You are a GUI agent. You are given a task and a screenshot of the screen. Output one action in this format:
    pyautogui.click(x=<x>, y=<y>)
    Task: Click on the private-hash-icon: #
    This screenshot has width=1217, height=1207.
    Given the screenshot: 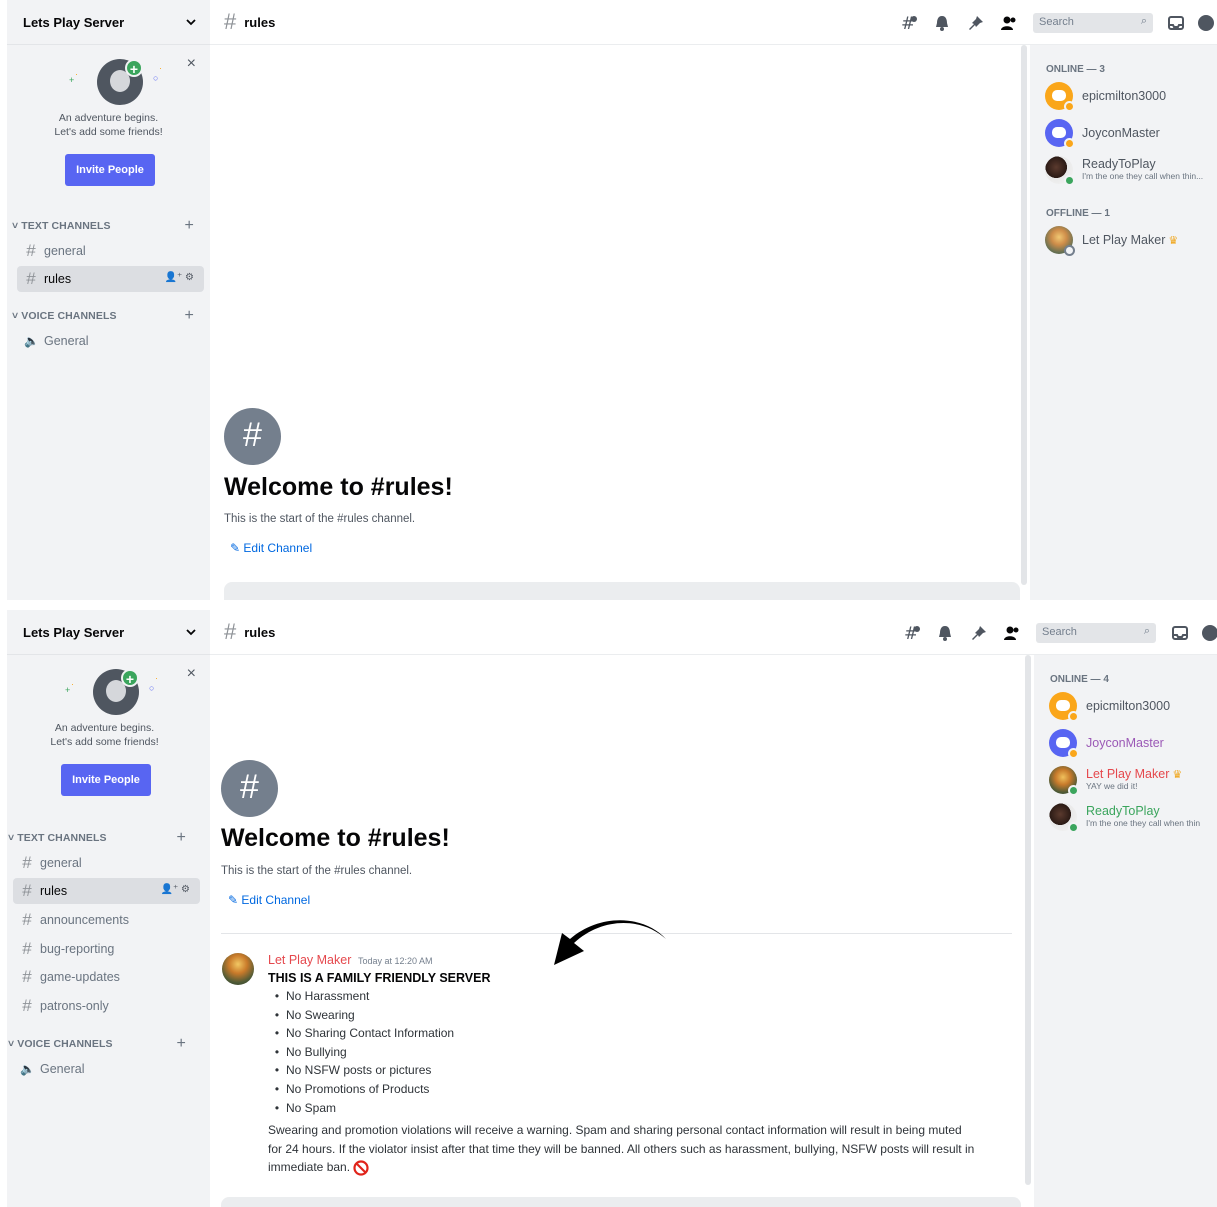 What is the action you would take?
    pyautogui.click(x=27, y=1005)
    